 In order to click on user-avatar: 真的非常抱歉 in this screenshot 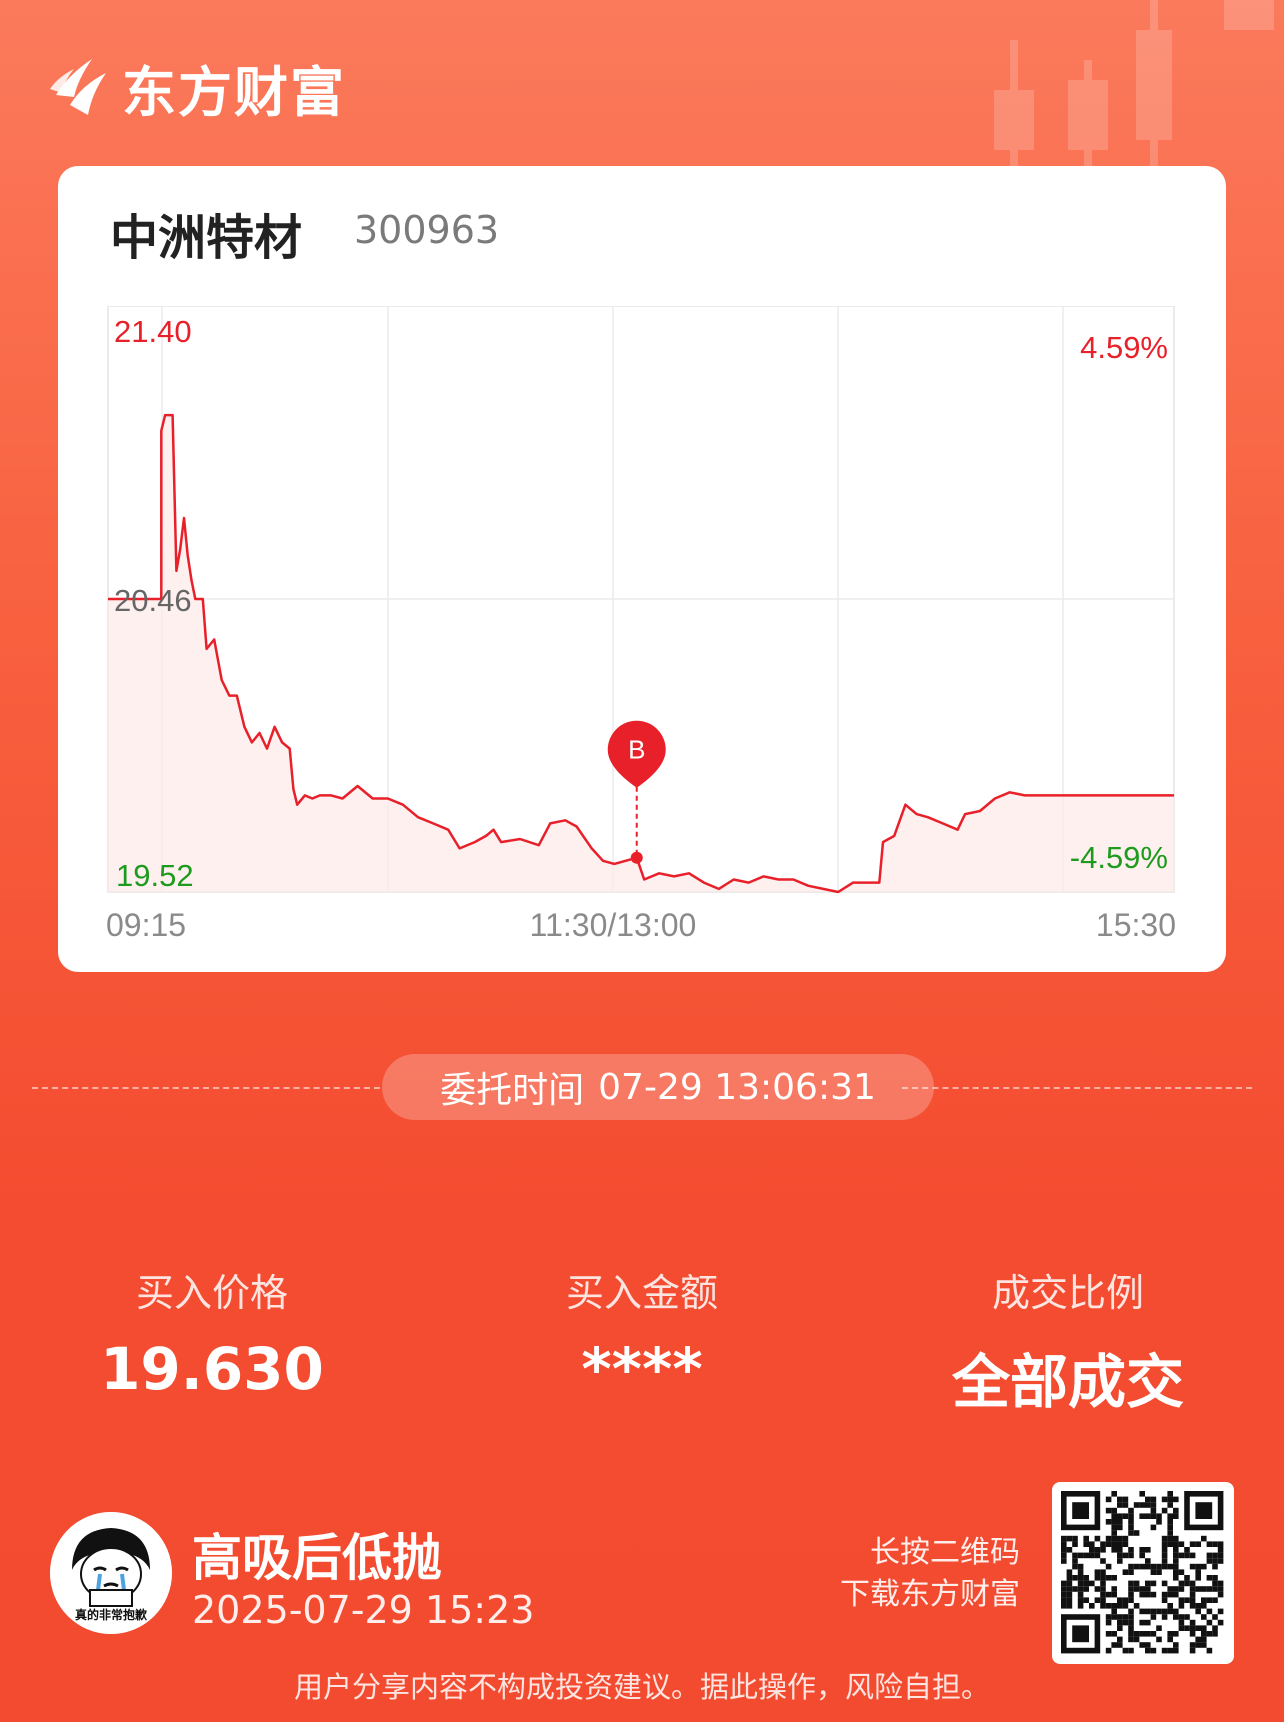, I will do `click(111, 1573)`.